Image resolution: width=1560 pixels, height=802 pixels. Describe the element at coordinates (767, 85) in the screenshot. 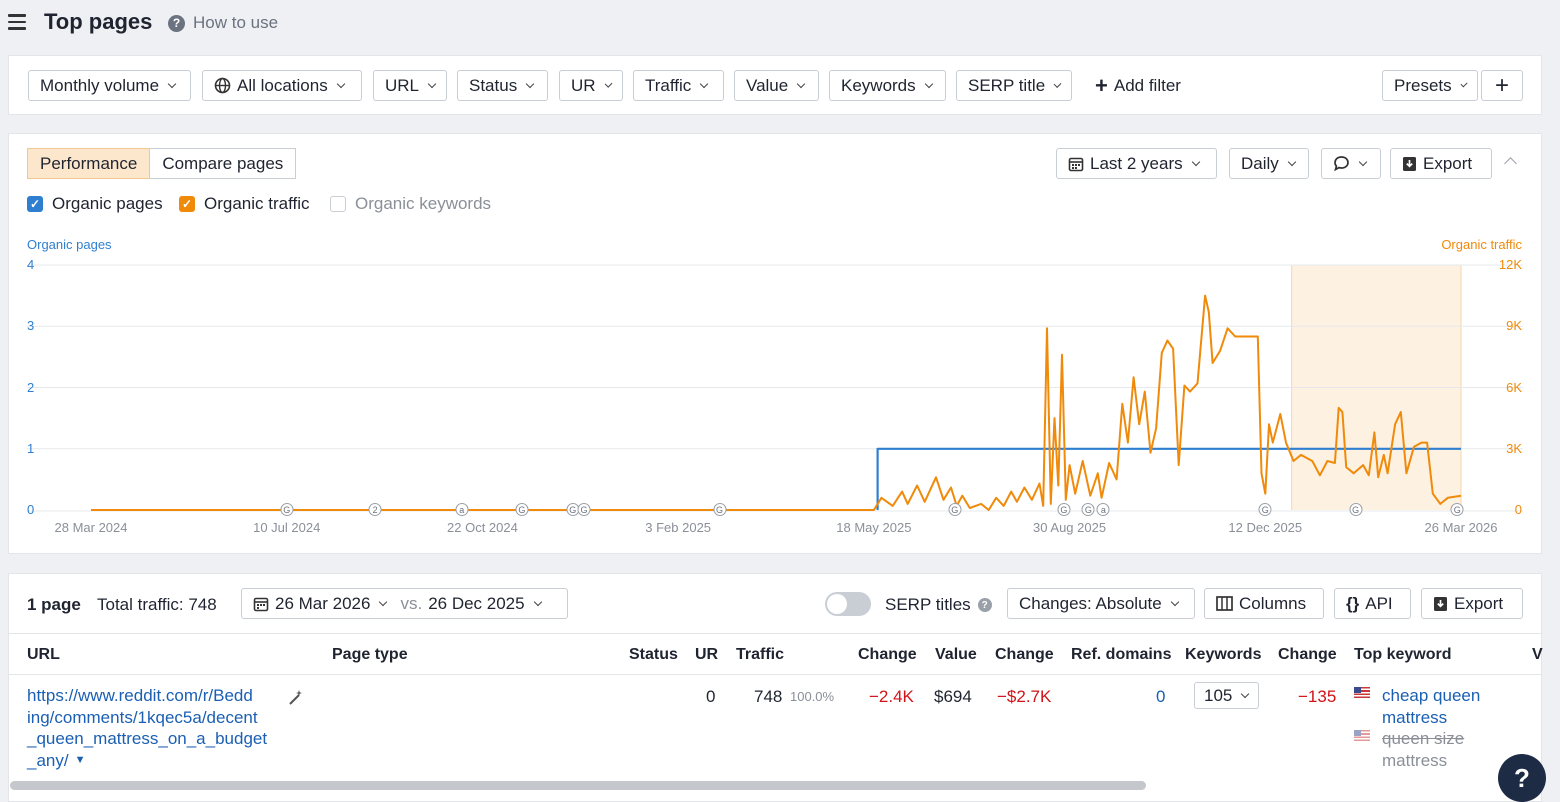

I see `value-filter-label: Value` at that location.